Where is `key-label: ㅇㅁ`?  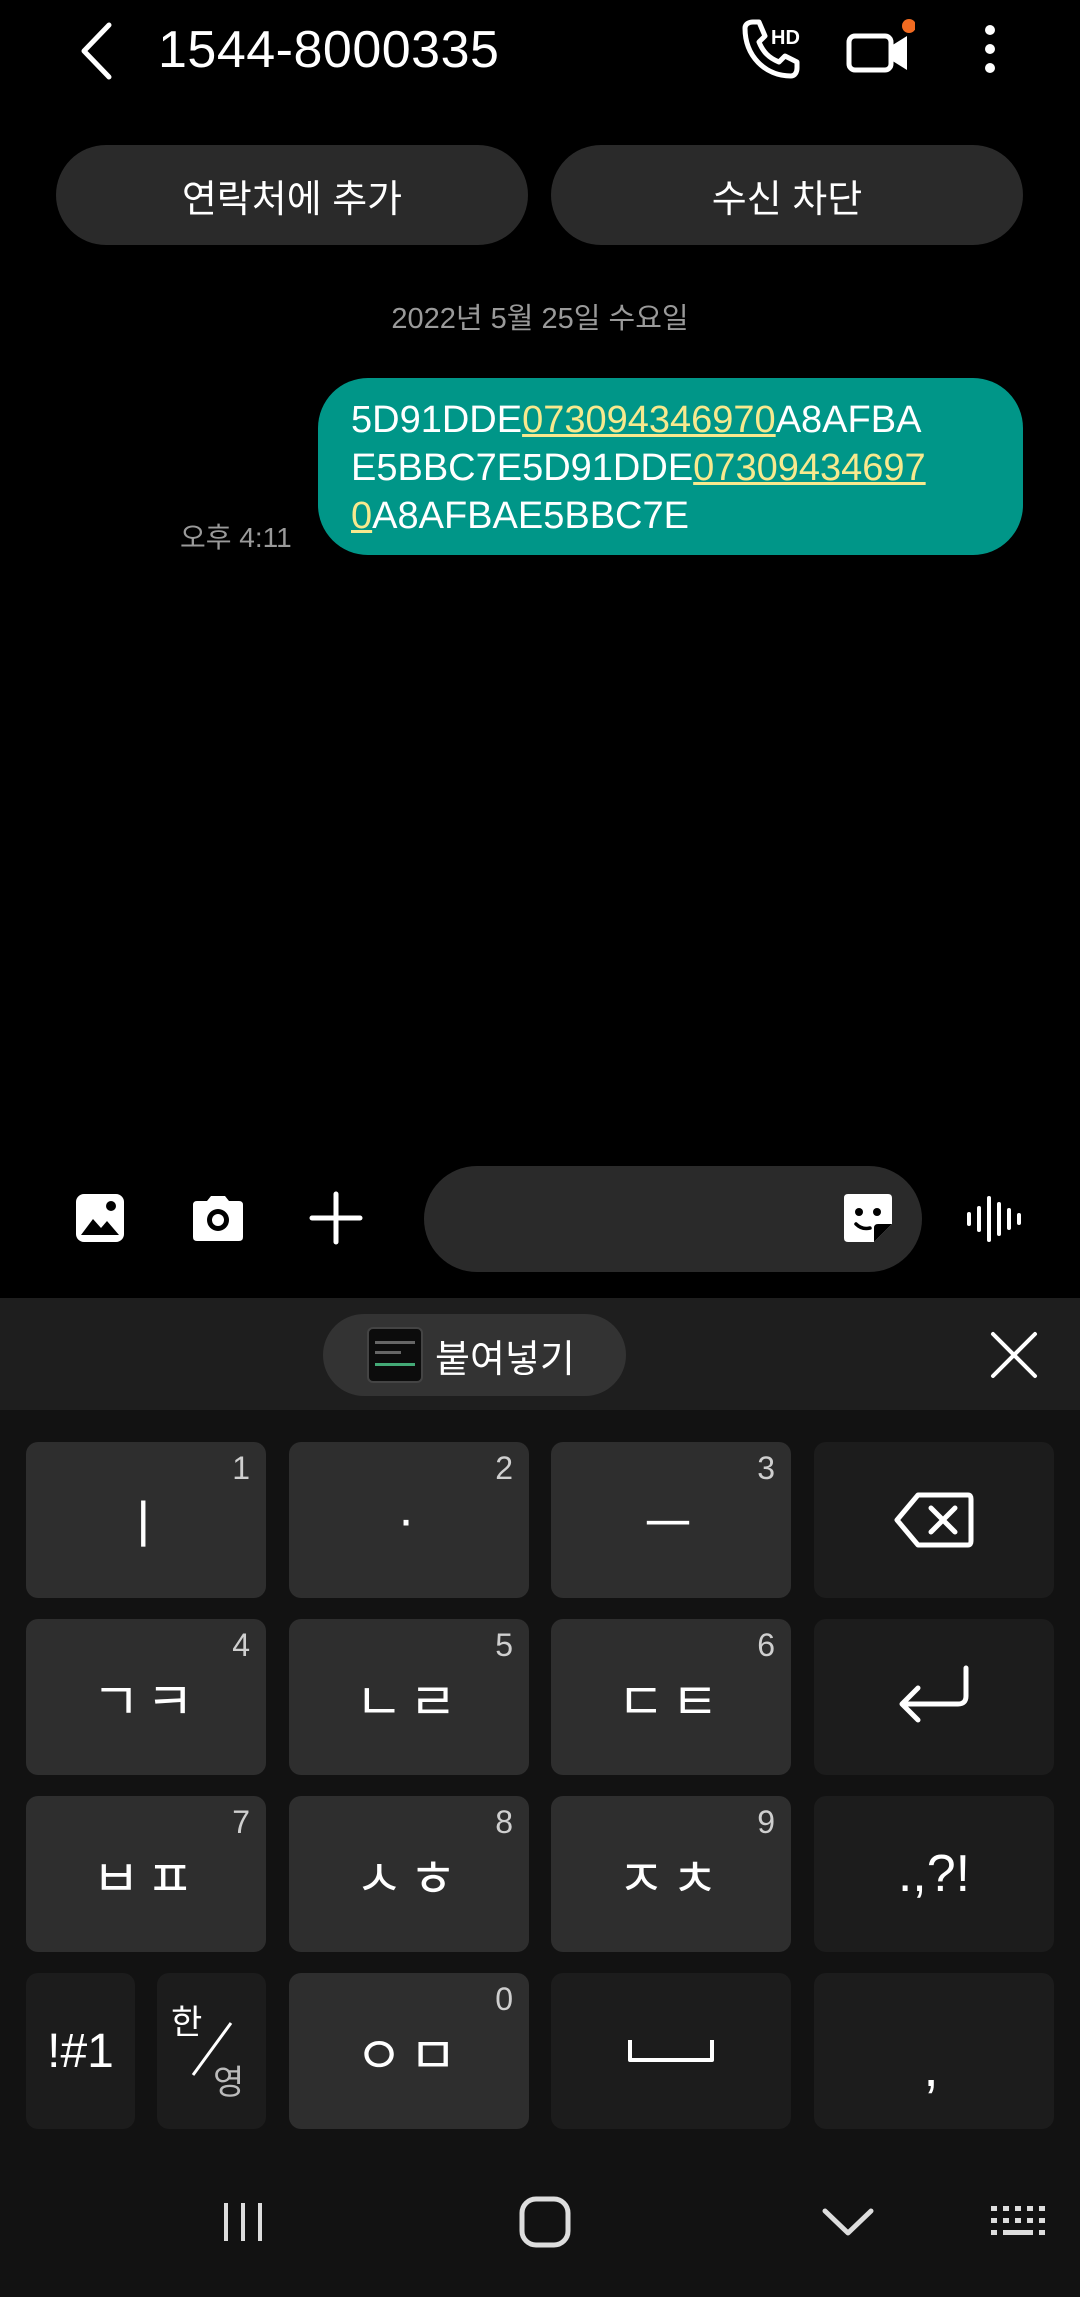
key-label: ㅇㅁ is located at coordinates (409, 2056).